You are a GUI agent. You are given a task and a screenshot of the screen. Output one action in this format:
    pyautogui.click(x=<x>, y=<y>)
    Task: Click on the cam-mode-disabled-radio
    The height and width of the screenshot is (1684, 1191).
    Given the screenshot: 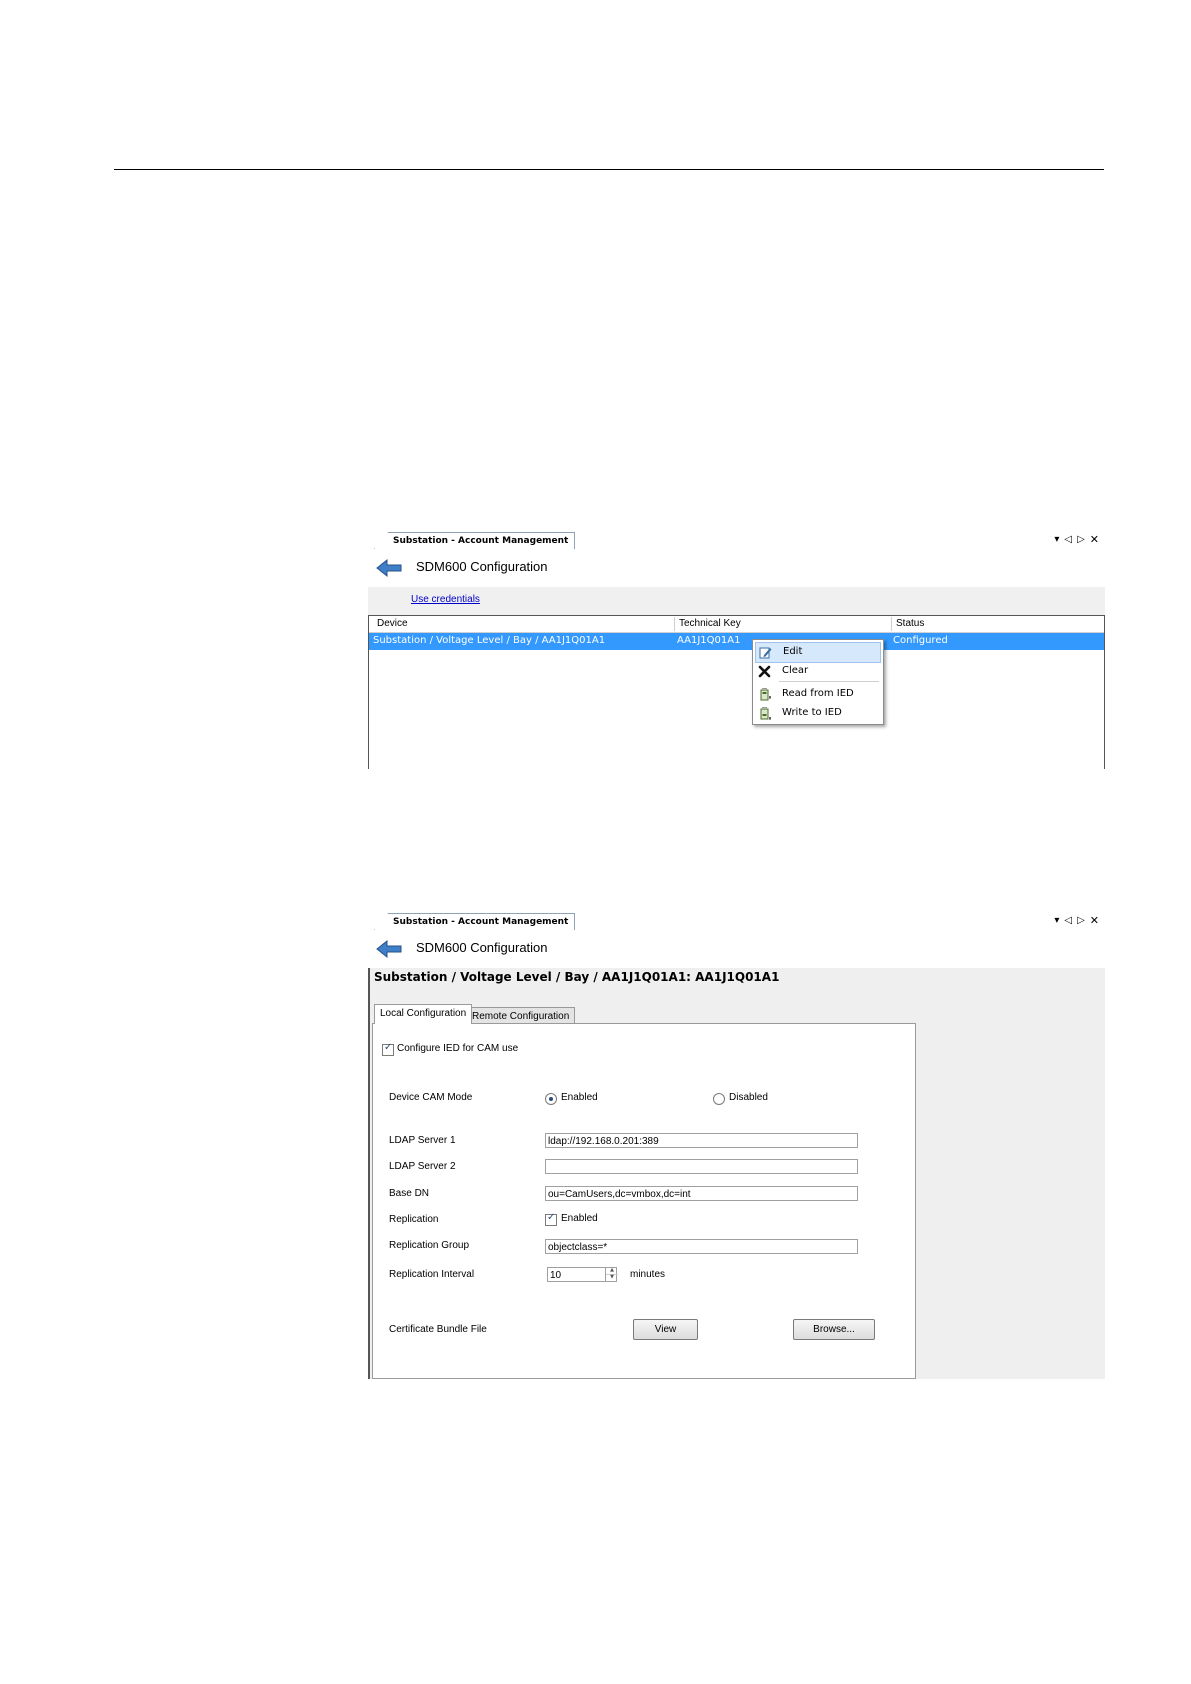 What is the action you would take?
    pyautogui.click(x=719, y=1099)
    